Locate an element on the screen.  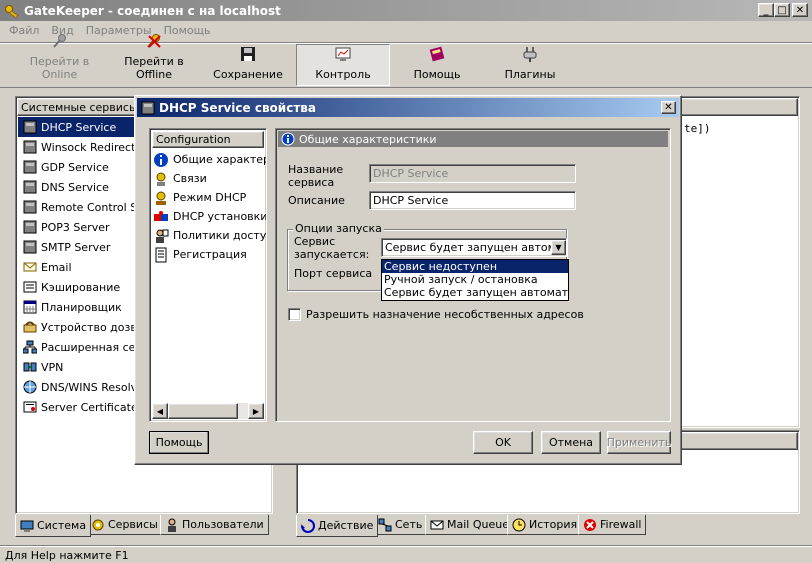
minimize-button: _ is located at coordinates (766, 10).